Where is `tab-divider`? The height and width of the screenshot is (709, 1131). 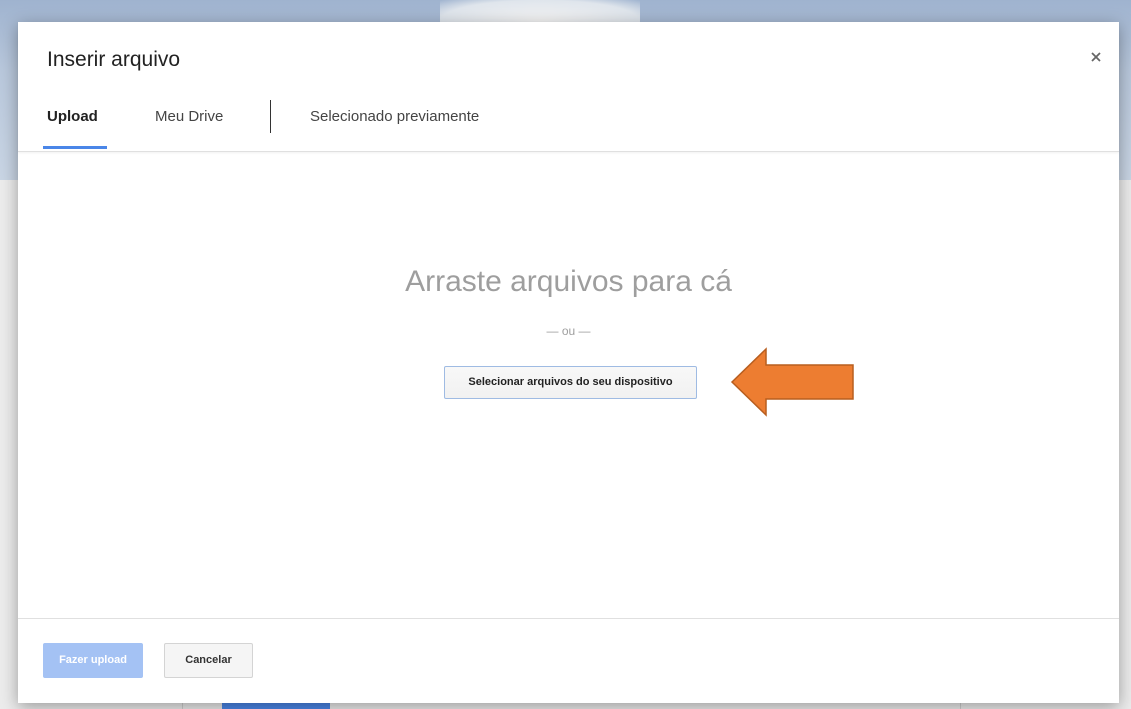
tab-divider is located at coordinates (270, 116).